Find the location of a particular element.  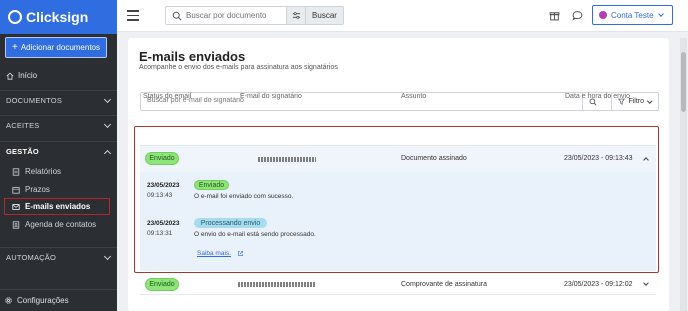

column-header-datetime: Data e hora do envio is located at coordinates (597, 96).